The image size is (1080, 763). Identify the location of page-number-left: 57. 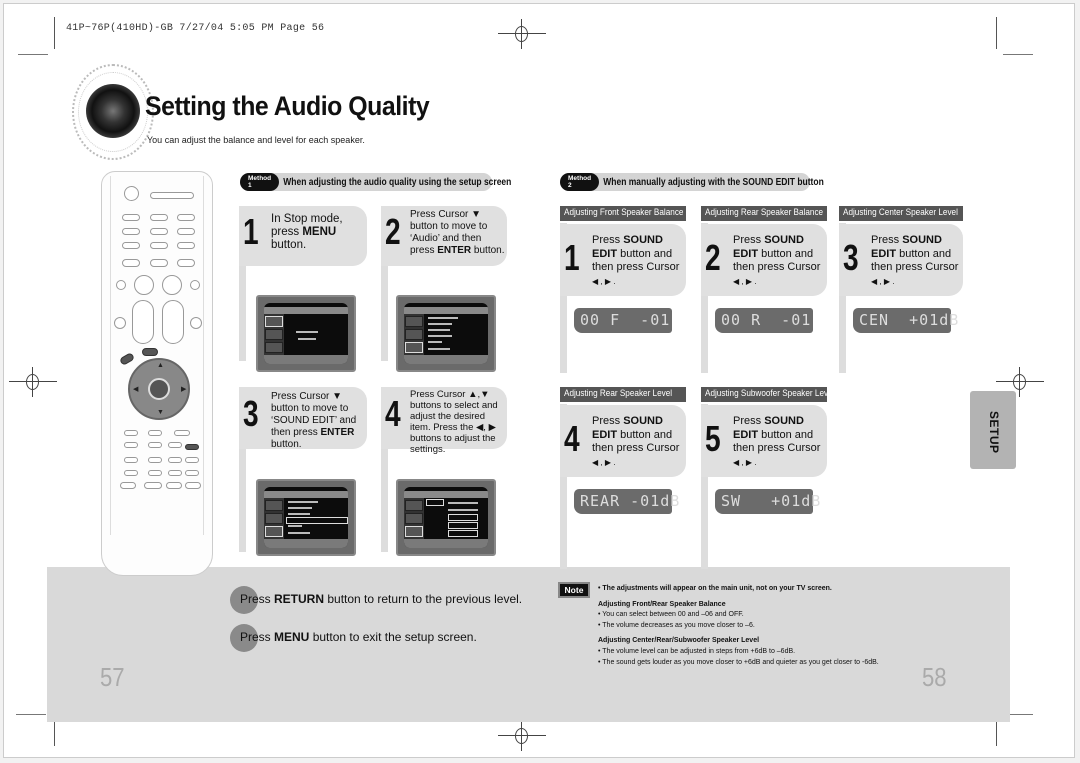
(112, 677).